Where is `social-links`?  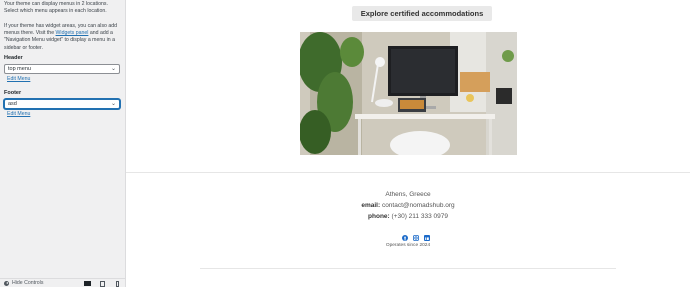 social-links is located at coordinates (416, 234).